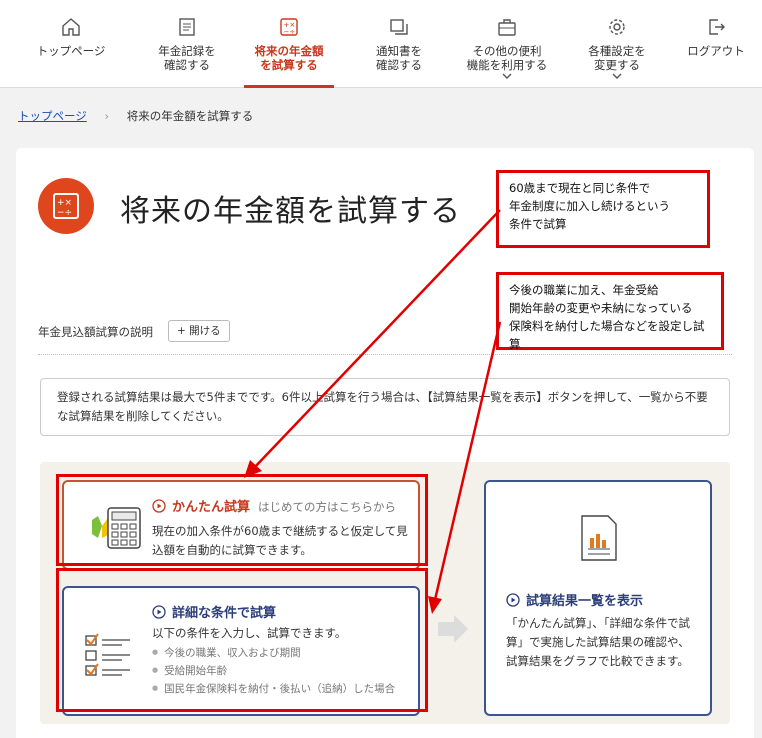 Image resolution: width=762 pixels, height=738 pixels. I want to click on arrow-right-icon, so click(453, 629).